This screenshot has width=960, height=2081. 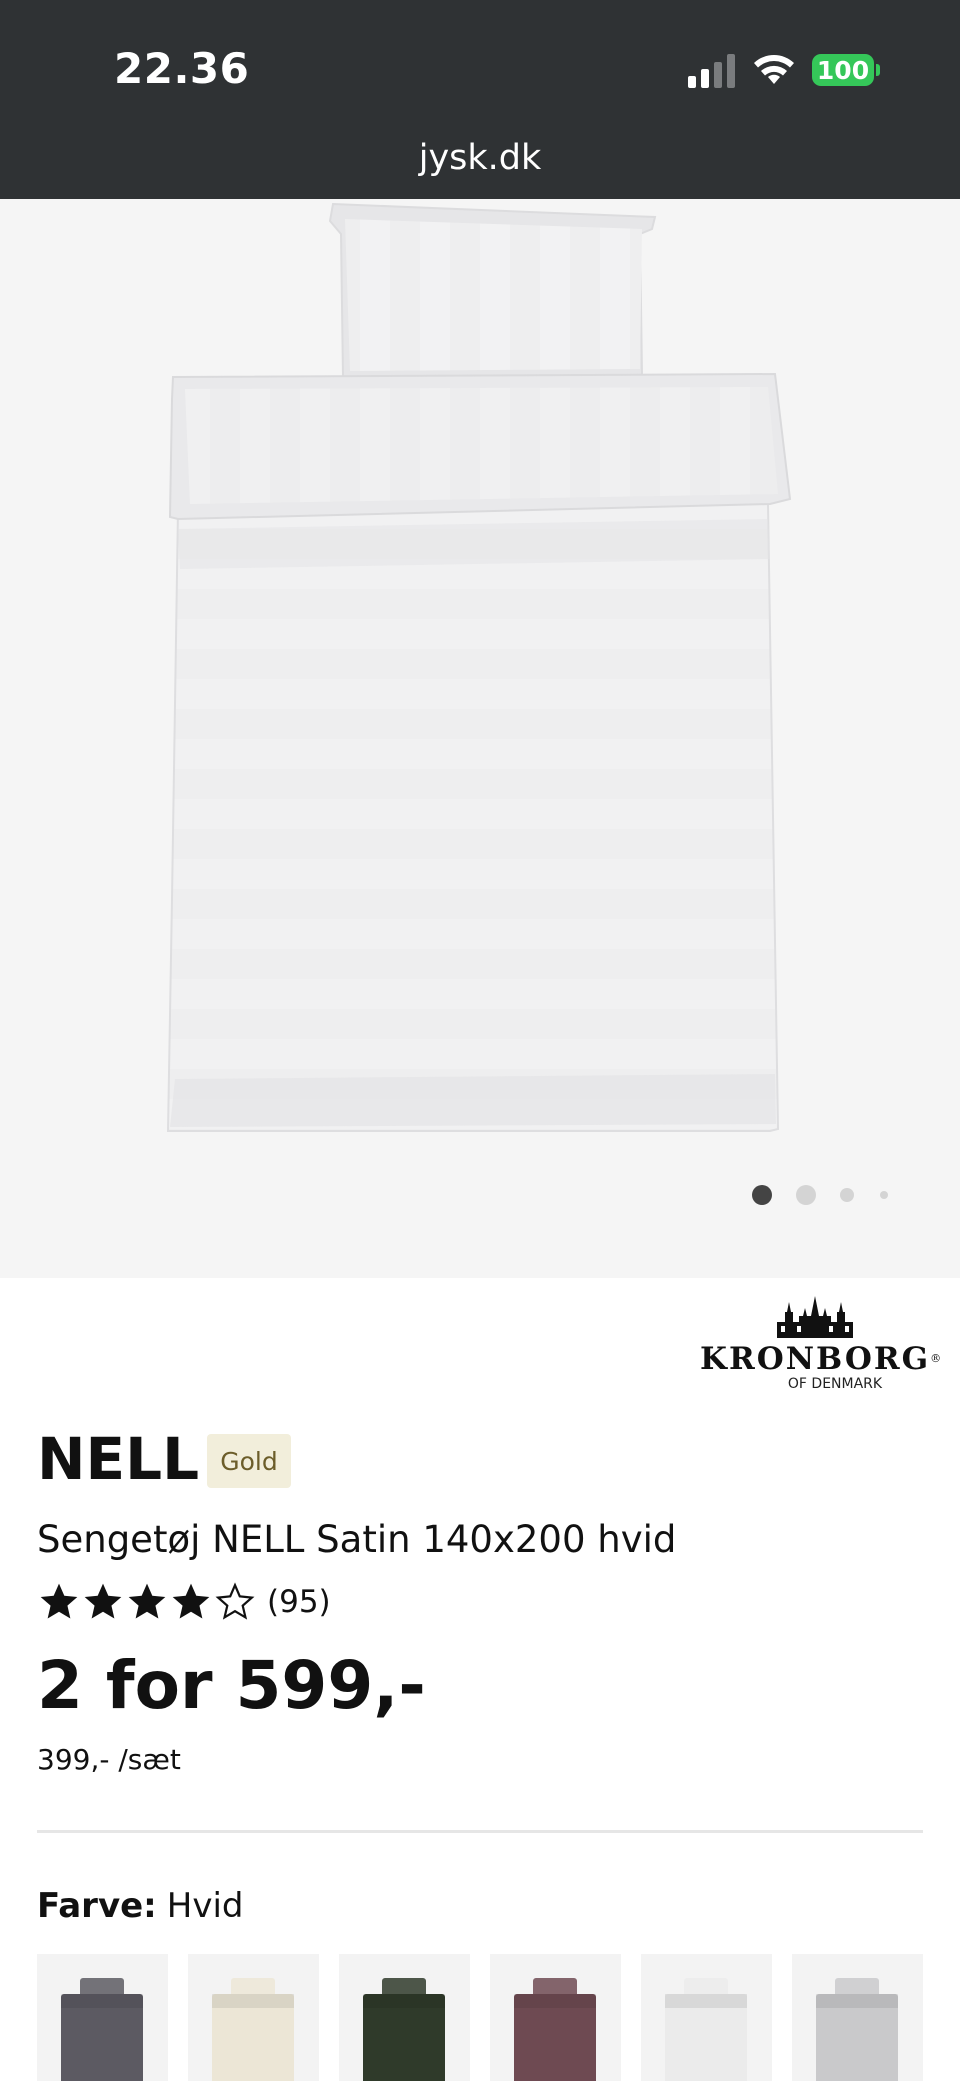 I want to click on unit-price: 399,- /sæt, so click(x=109, y=1759).